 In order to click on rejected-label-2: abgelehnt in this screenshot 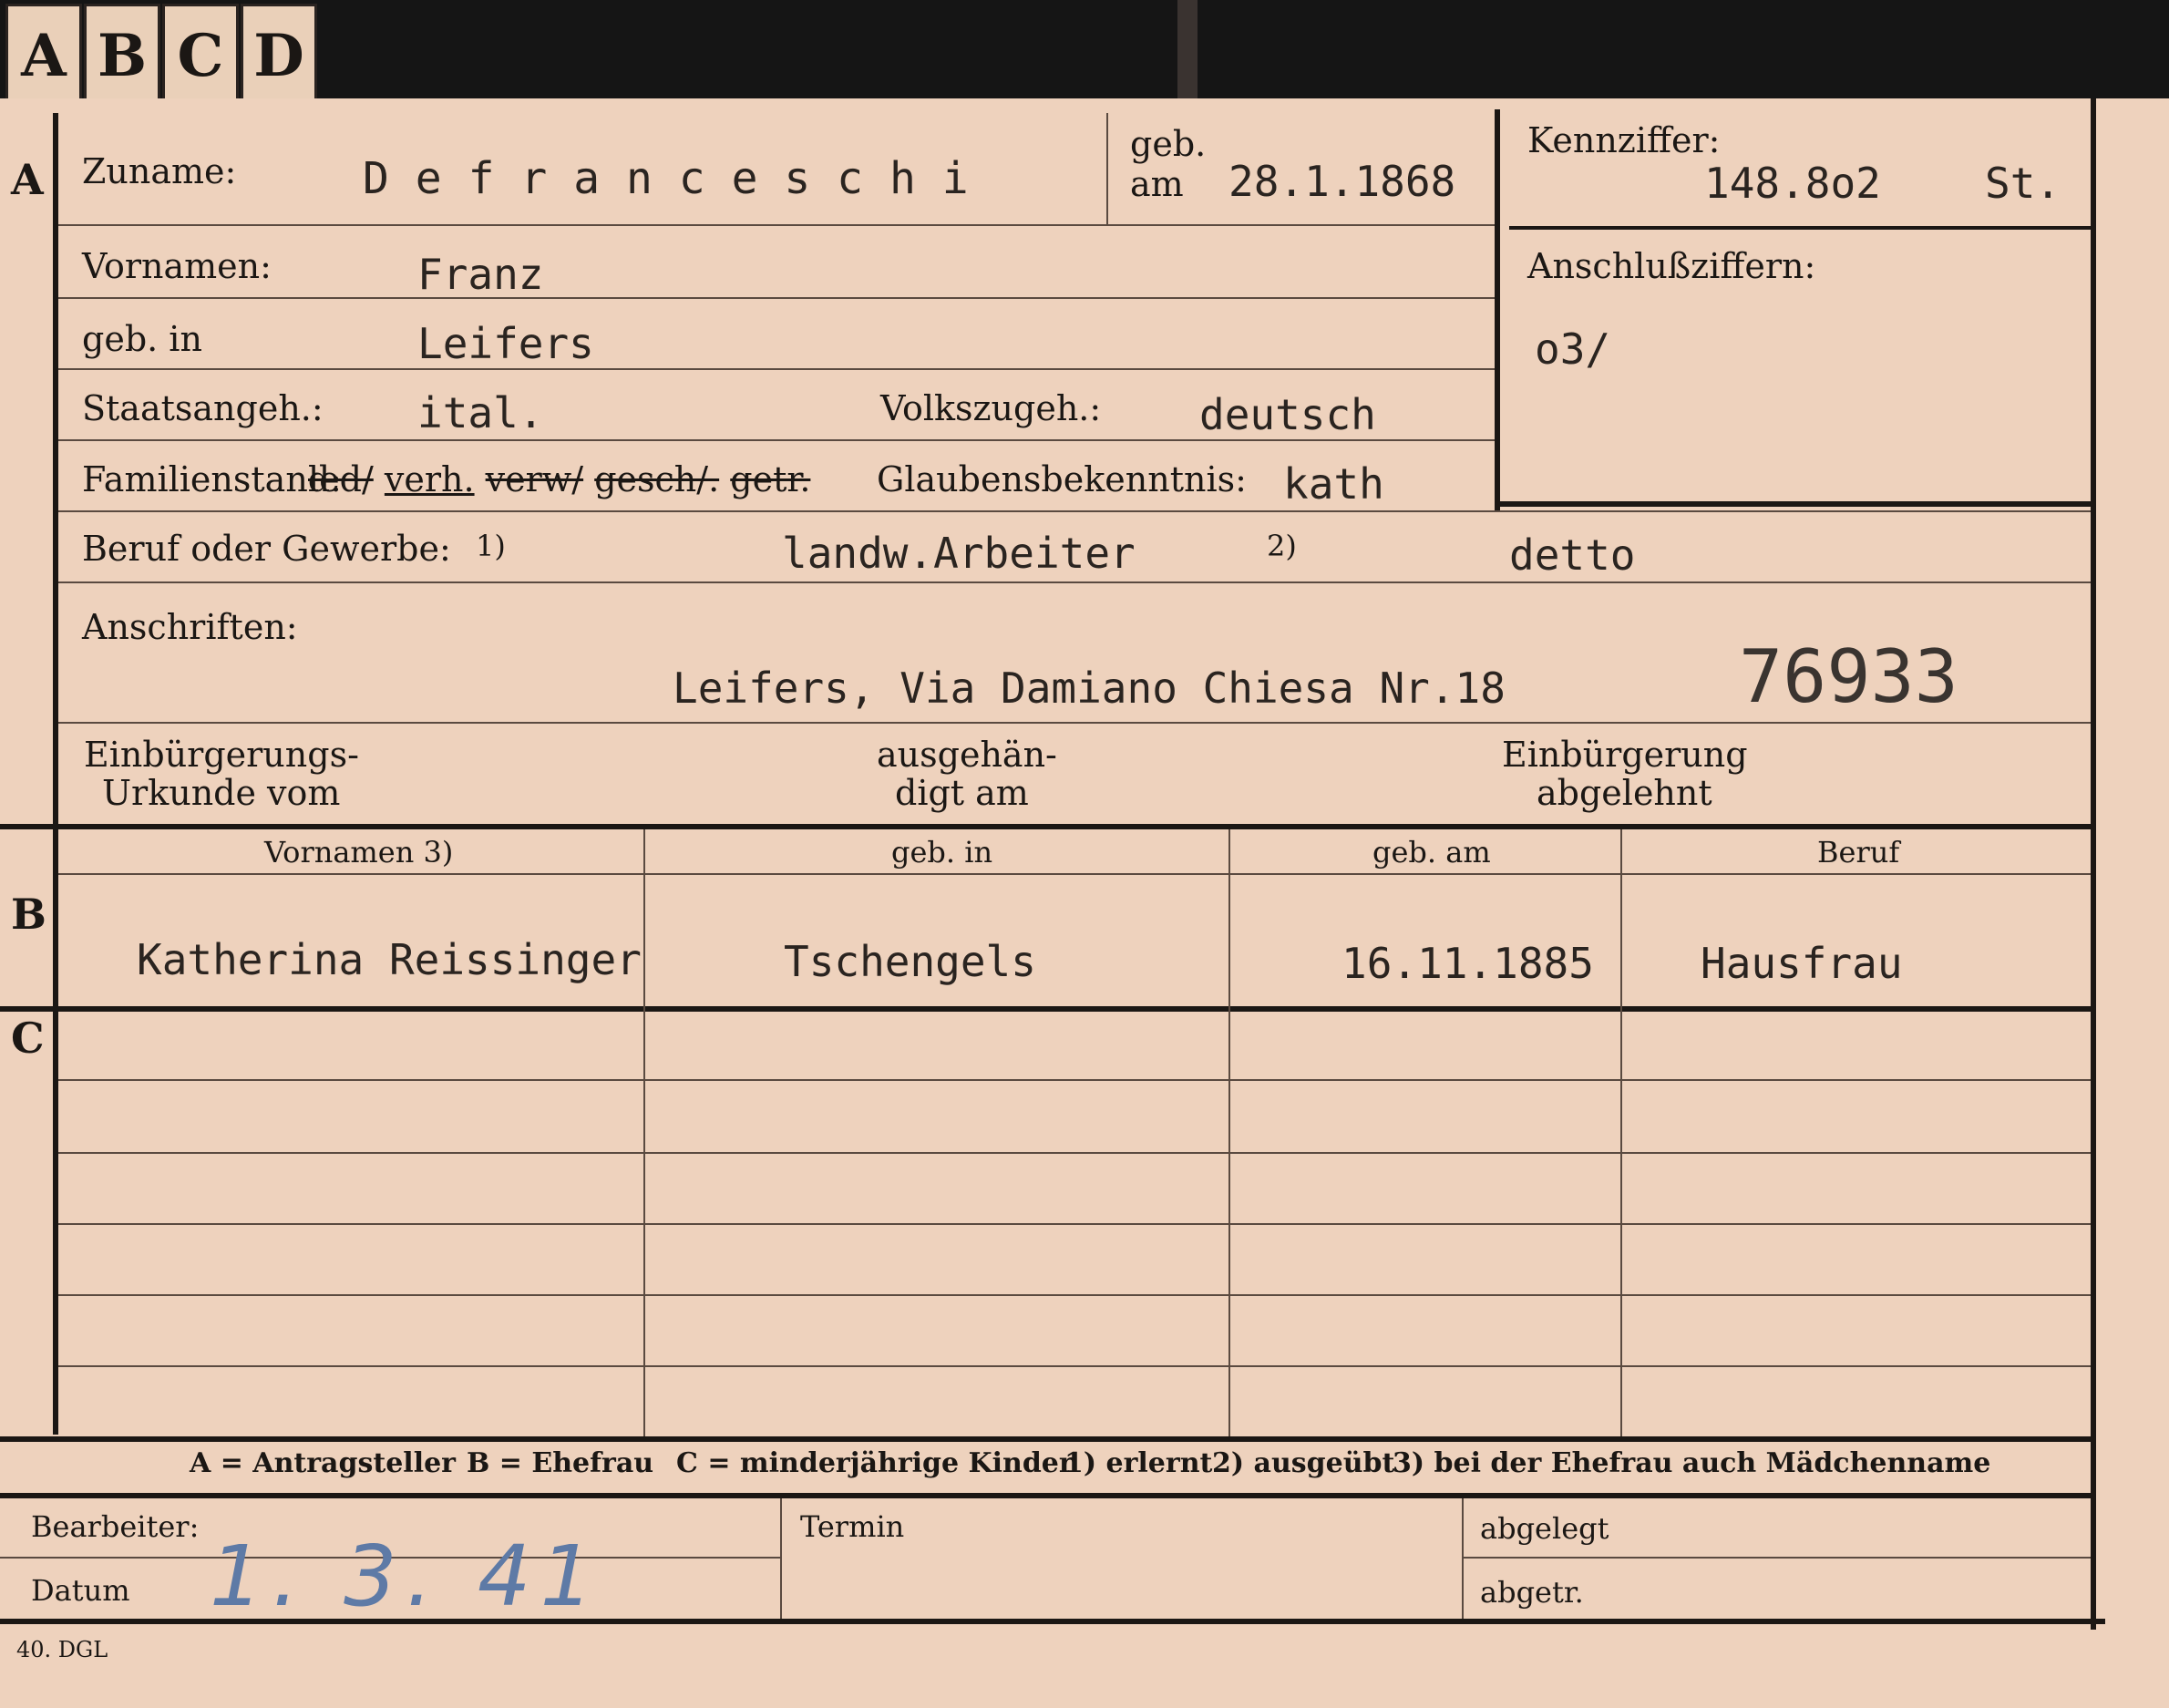, I will do `click(1625, 793)`.